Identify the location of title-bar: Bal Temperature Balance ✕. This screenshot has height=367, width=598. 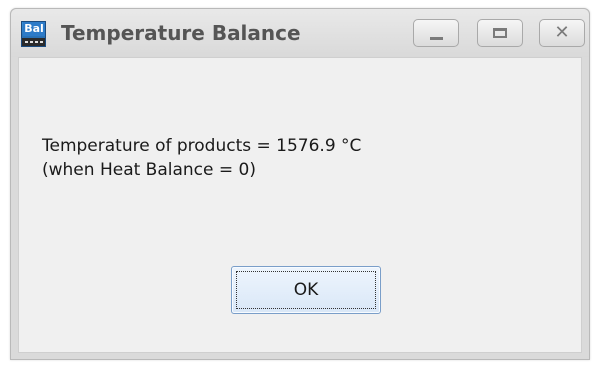
(300, 33).